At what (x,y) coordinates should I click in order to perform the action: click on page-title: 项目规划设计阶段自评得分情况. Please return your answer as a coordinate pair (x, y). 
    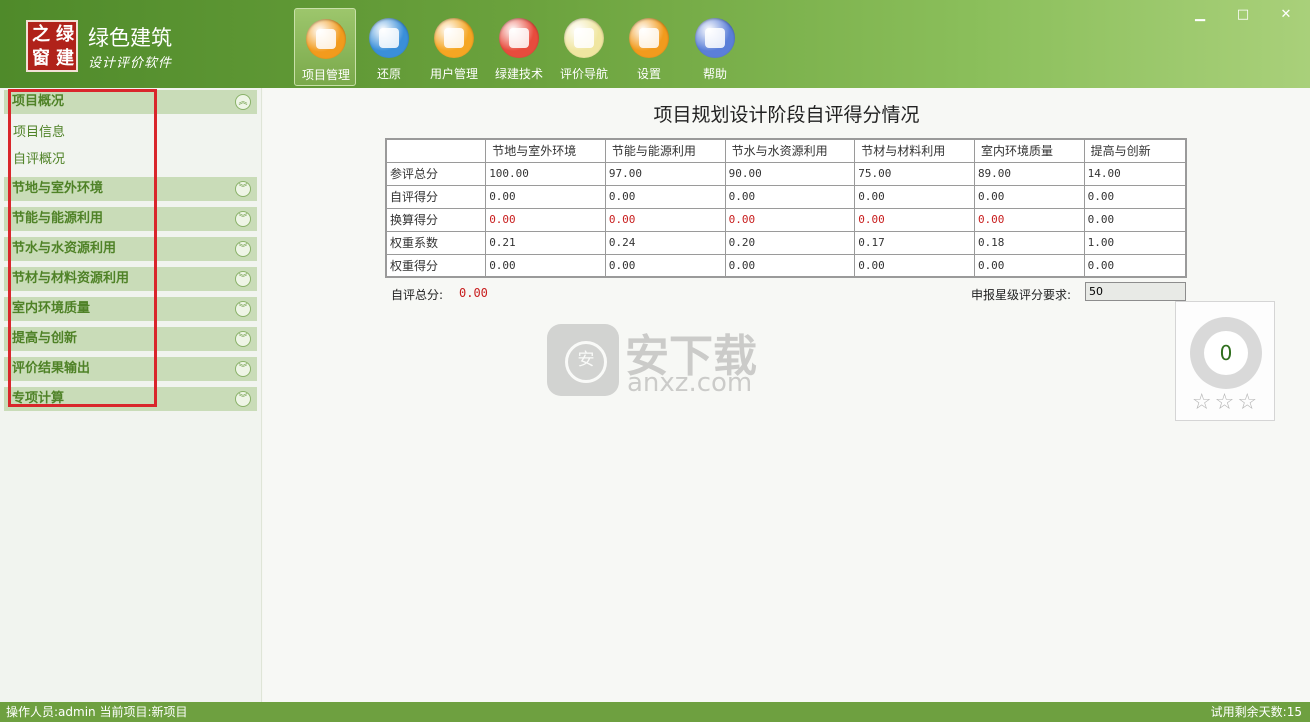
    Looking at the image, I should click on (786, 115).